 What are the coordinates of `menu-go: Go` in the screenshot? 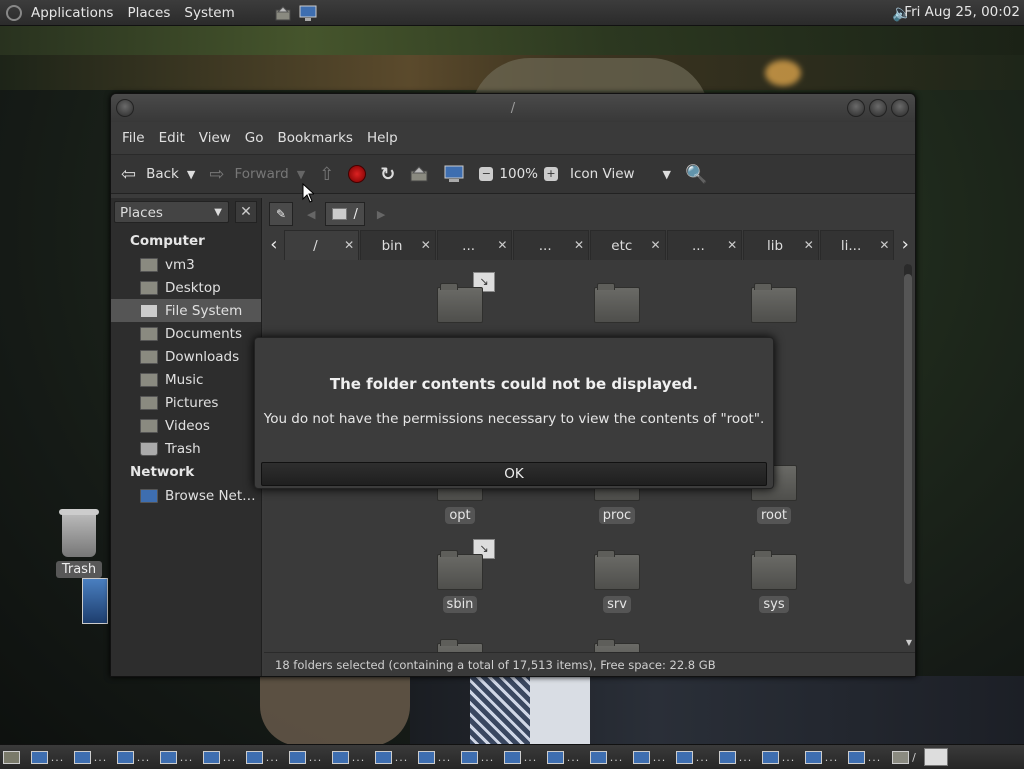 It's located at (254, 138).